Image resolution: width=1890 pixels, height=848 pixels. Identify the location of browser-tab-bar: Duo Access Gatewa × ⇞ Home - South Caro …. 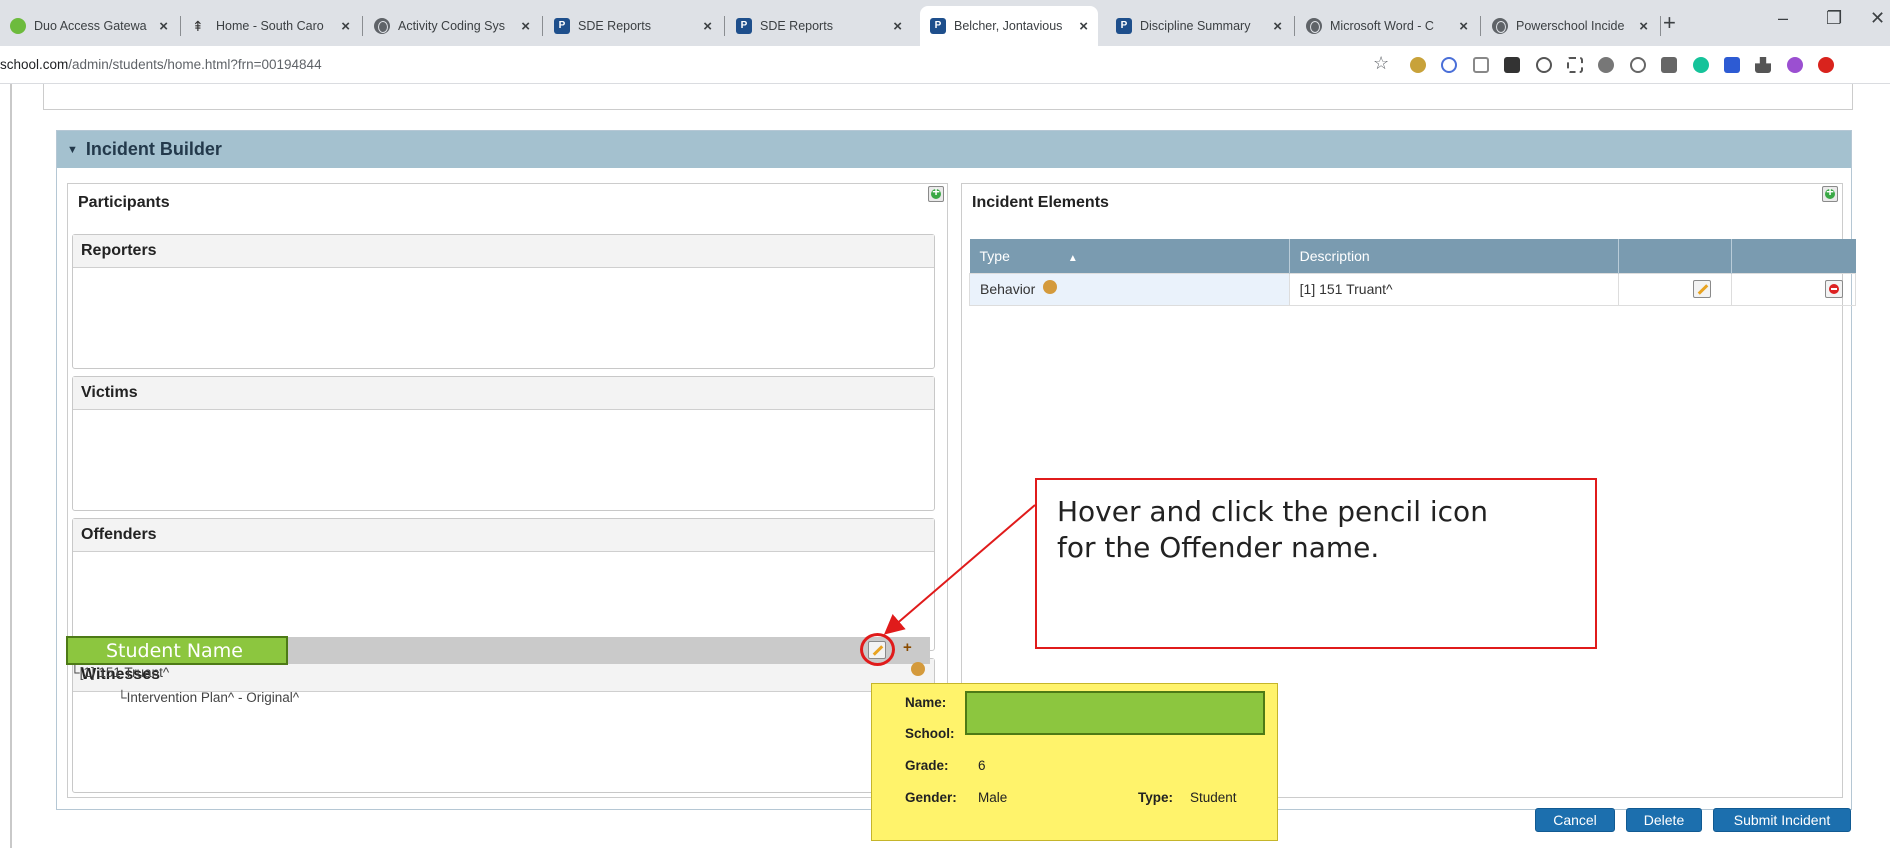
(945, 23).